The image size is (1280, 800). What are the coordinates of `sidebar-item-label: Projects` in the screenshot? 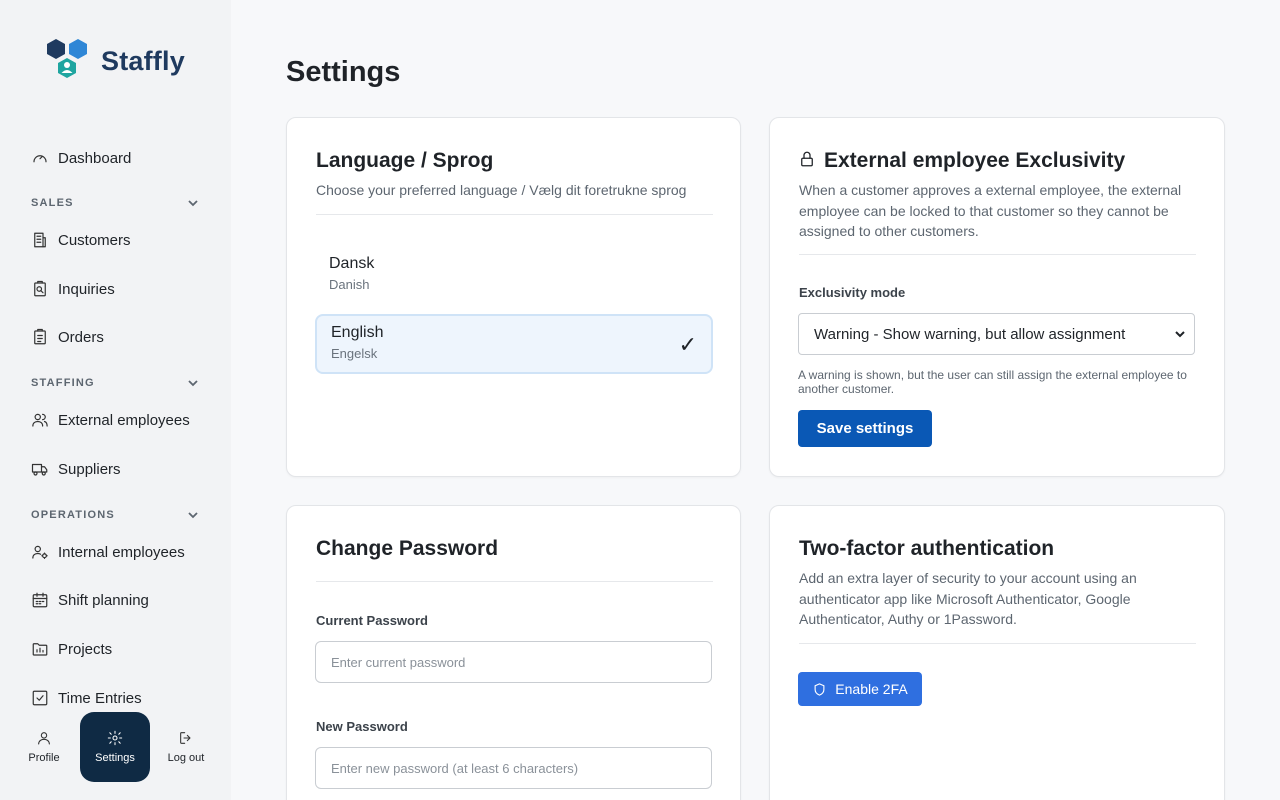 It's located at (85, 649).